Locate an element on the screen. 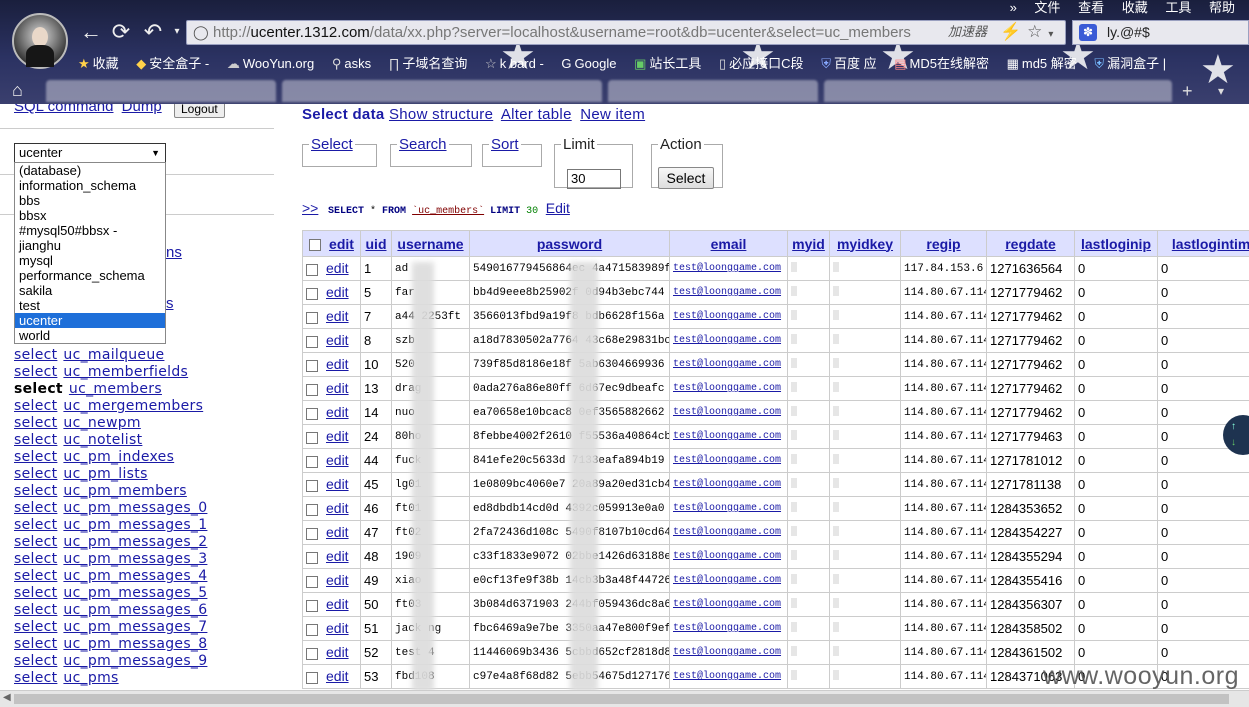 The width and height of the screenshot is (1249, 707). lightning-icon: ⚡ is located at coordinates (1013, 31).